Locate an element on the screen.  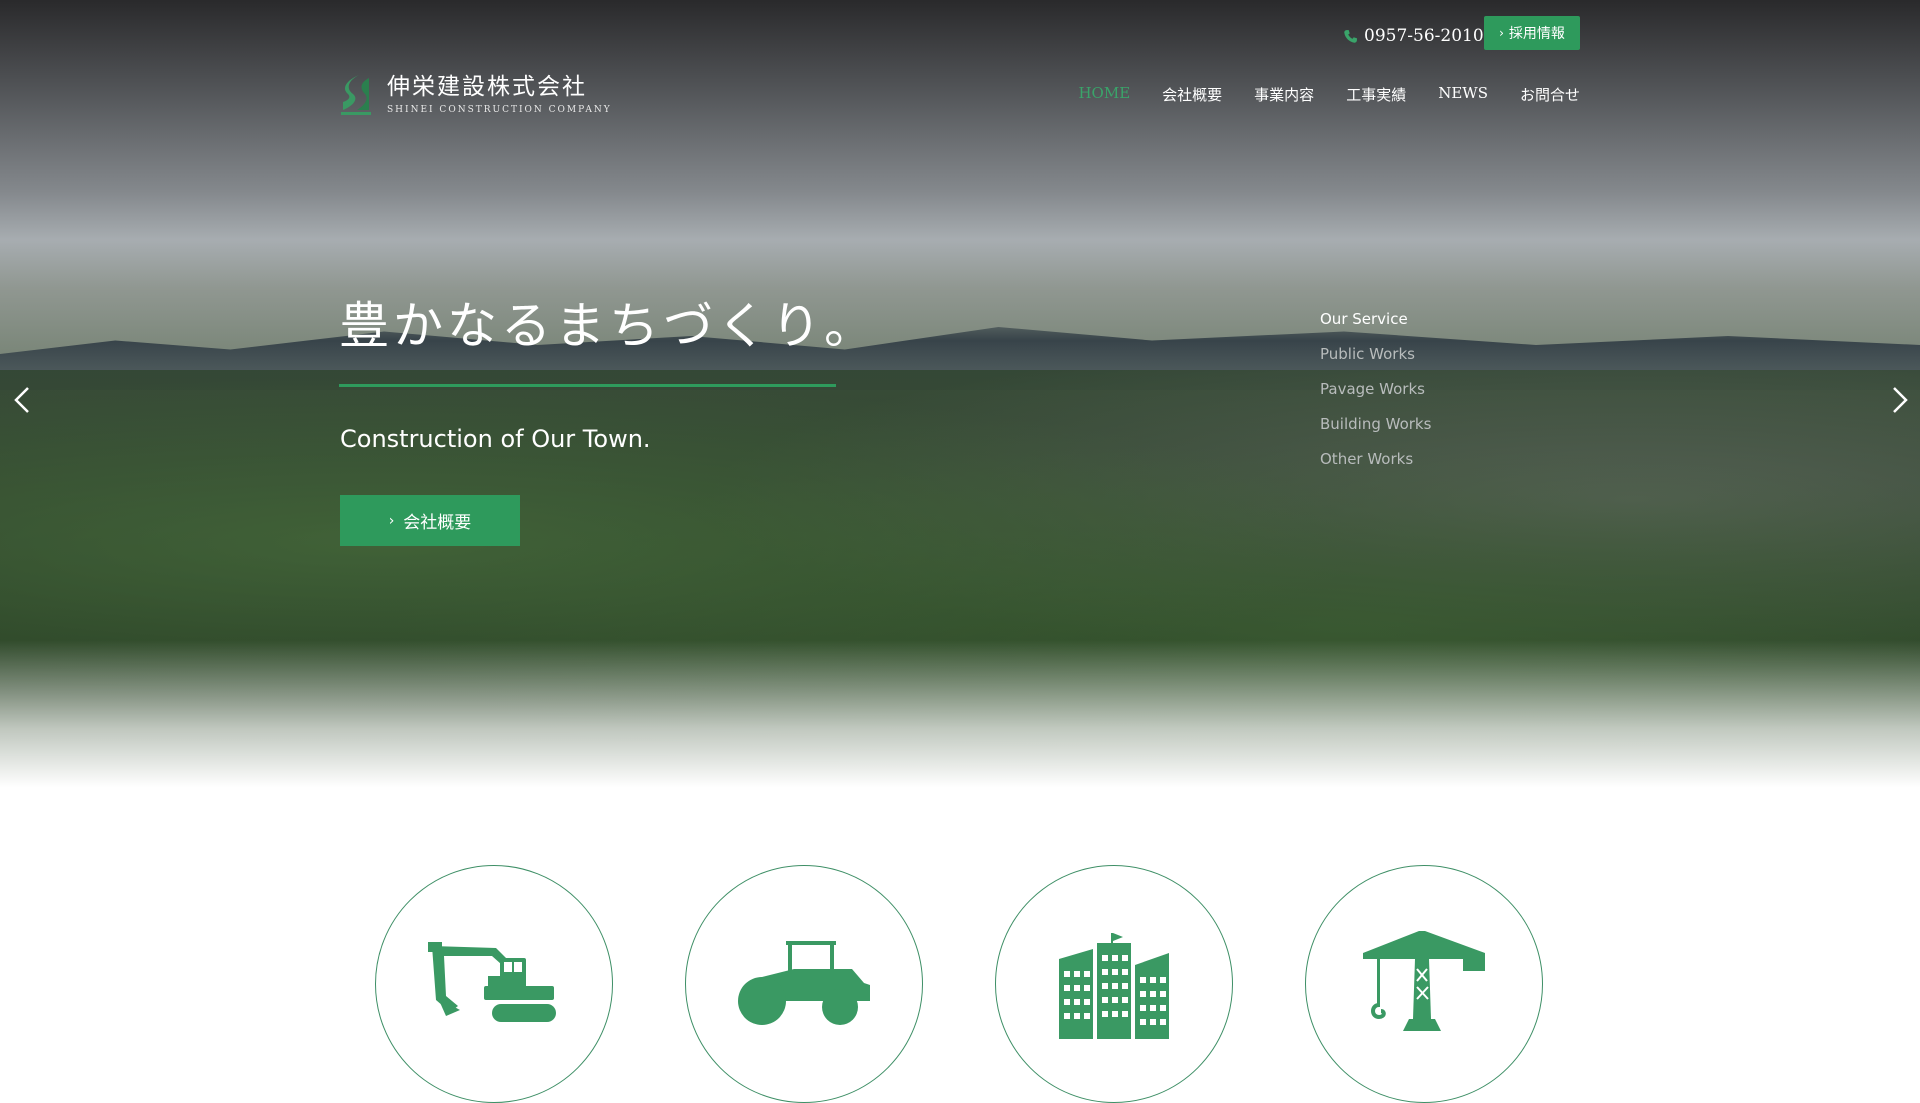
site-logo: 伸栄建設株式会社 SHINEI CONSTRUCTION COMPANY is located at coordinates (475, 94).